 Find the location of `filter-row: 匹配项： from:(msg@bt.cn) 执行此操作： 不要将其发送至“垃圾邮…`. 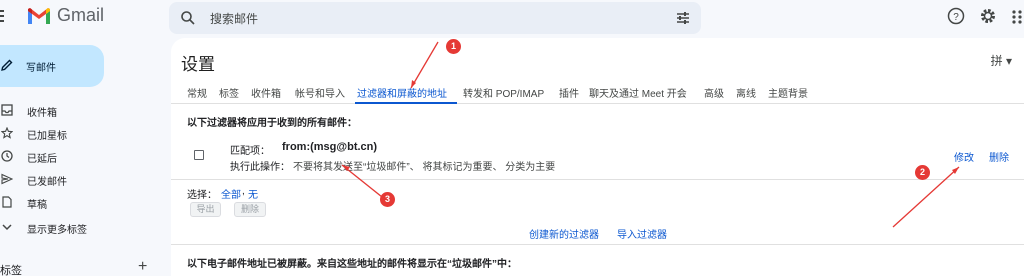

filter-row: 匹配项： from:(msg@bt.cn) 执行此操作： 不要将其发送至“垃圾邮… is located at coordinates (597, 157).